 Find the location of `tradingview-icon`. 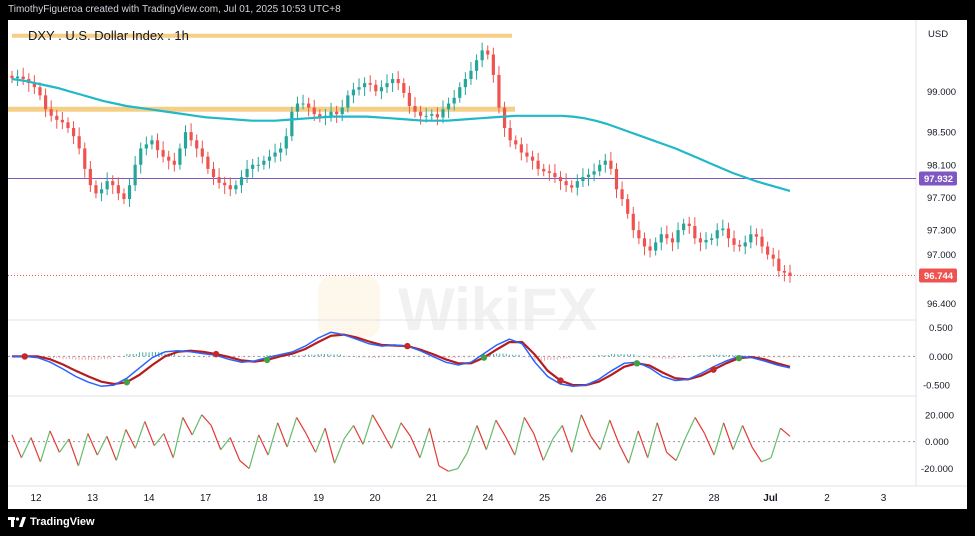

tradingview-icon is located at coordinates (17, 522).